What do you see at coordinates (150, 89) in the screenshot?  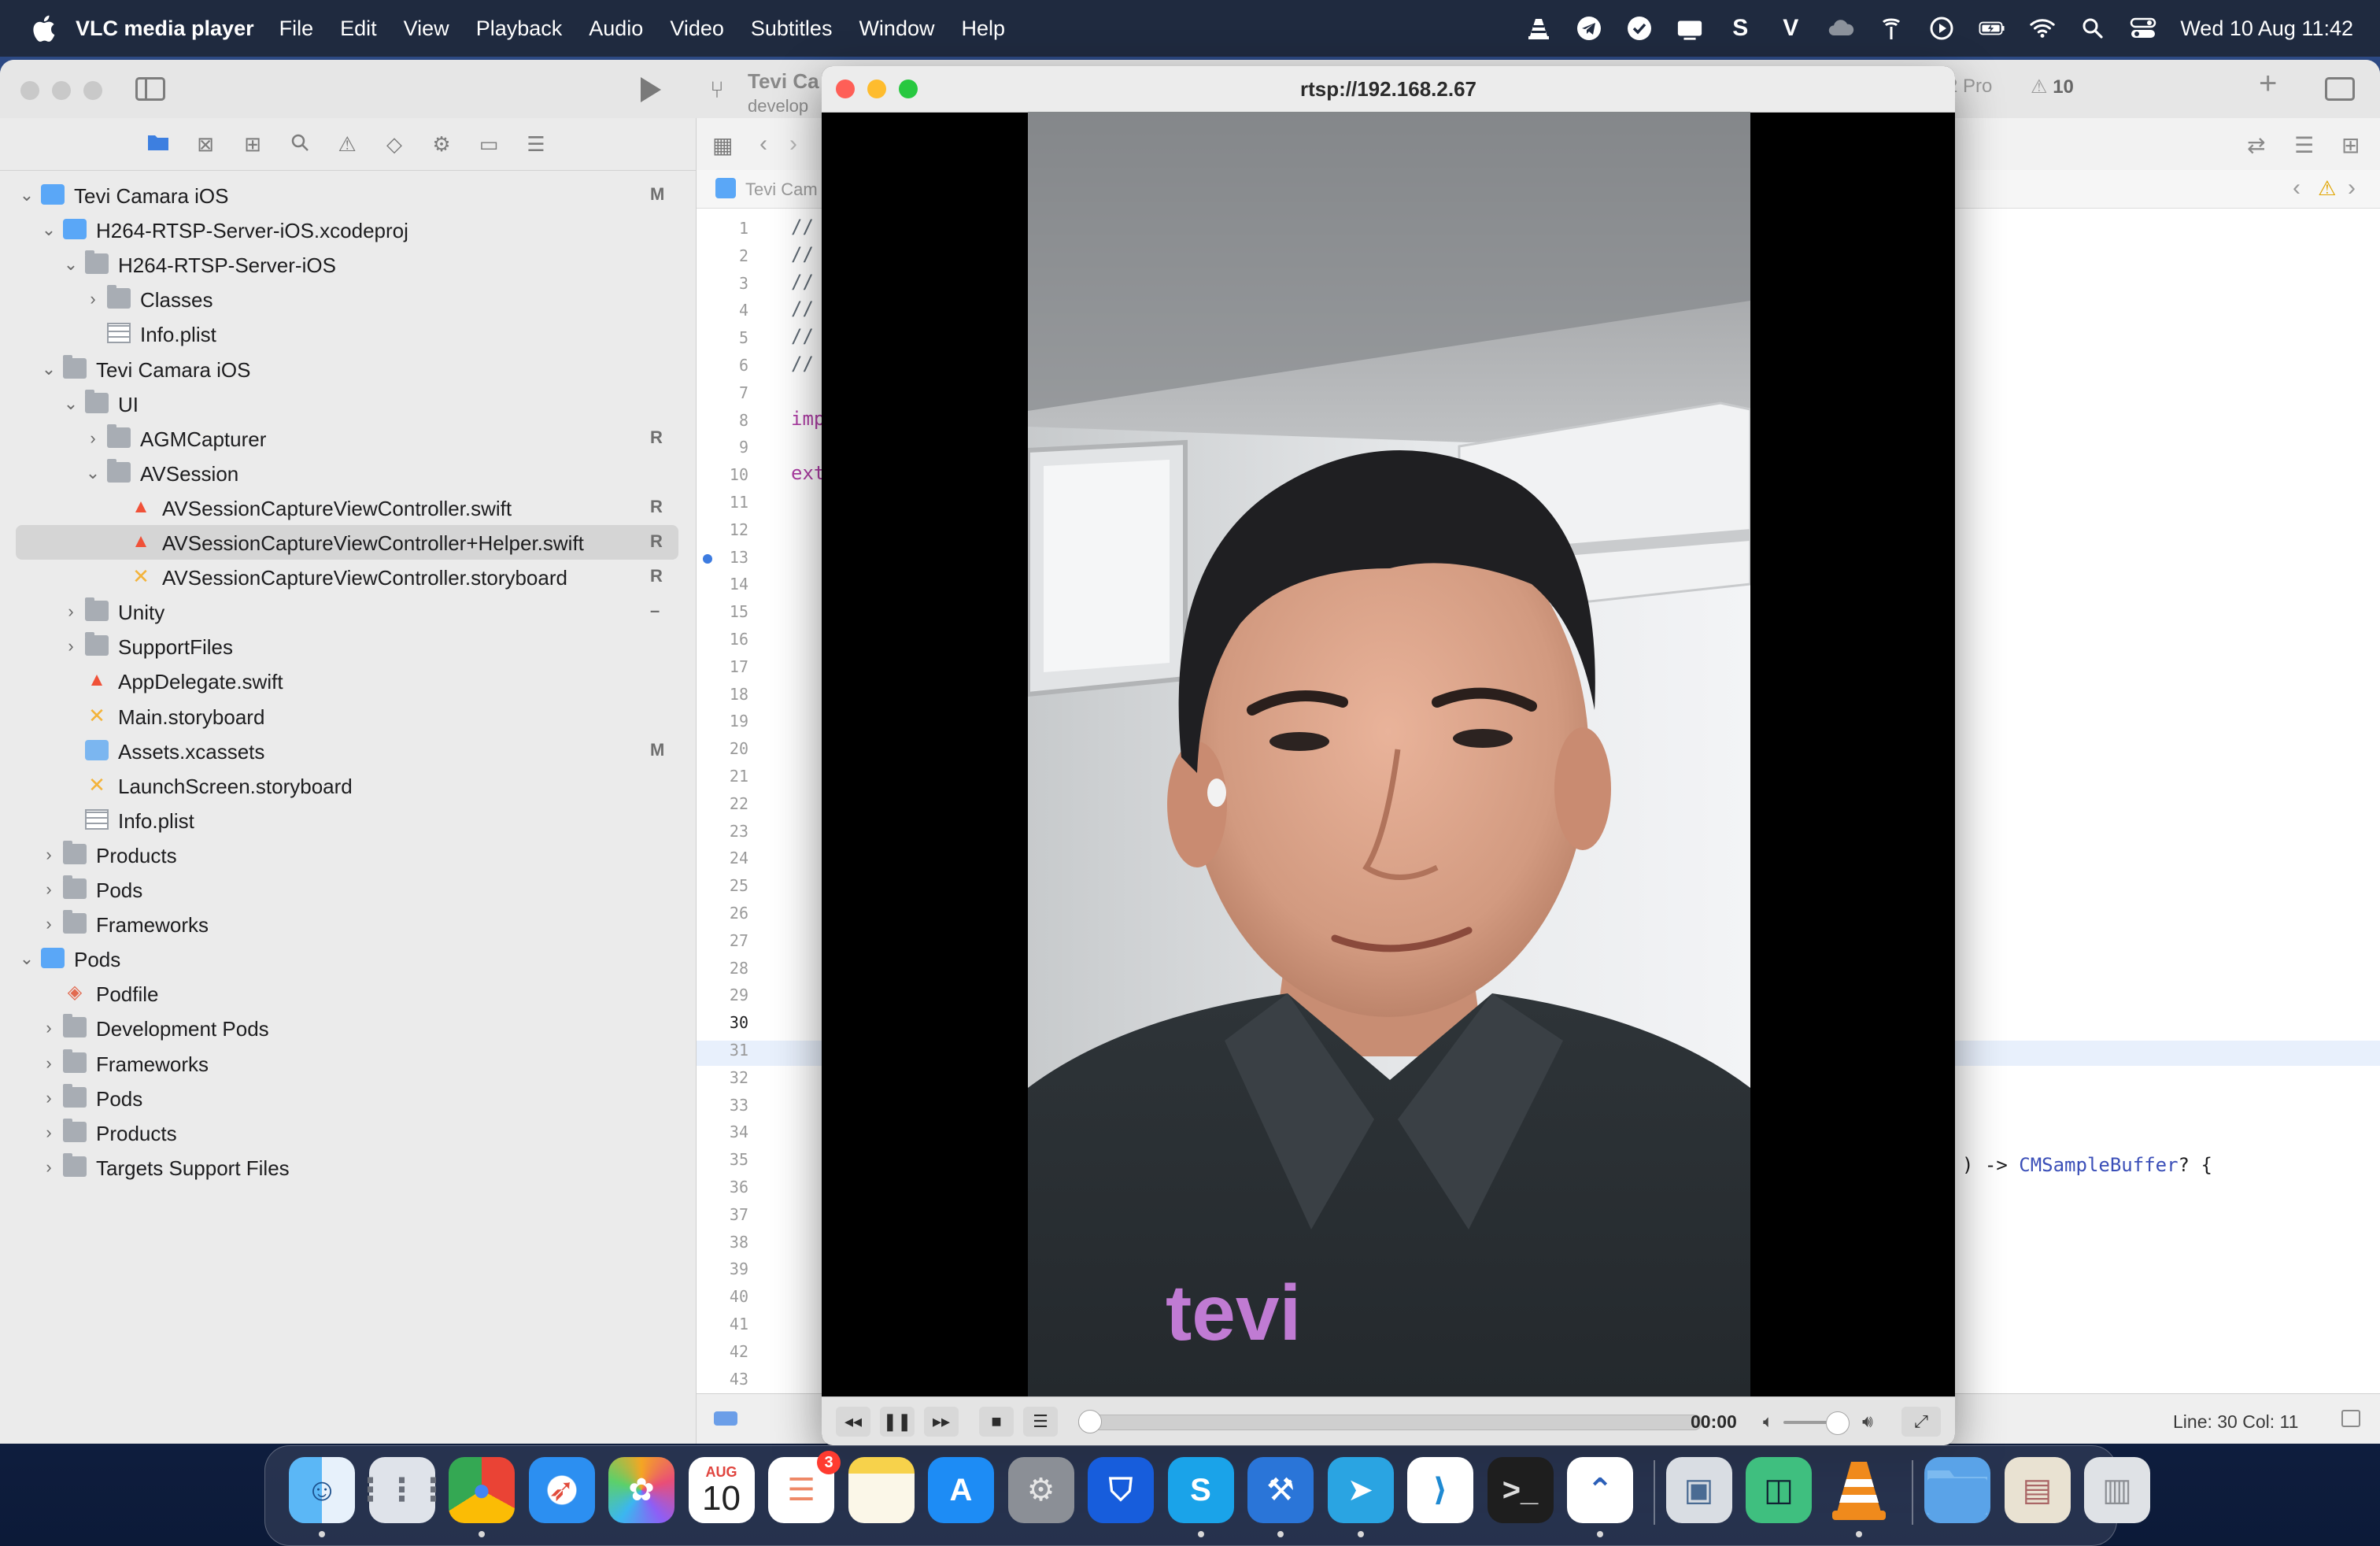 I see `sidebar-toggle-icon` at bounding box center [150, 89].